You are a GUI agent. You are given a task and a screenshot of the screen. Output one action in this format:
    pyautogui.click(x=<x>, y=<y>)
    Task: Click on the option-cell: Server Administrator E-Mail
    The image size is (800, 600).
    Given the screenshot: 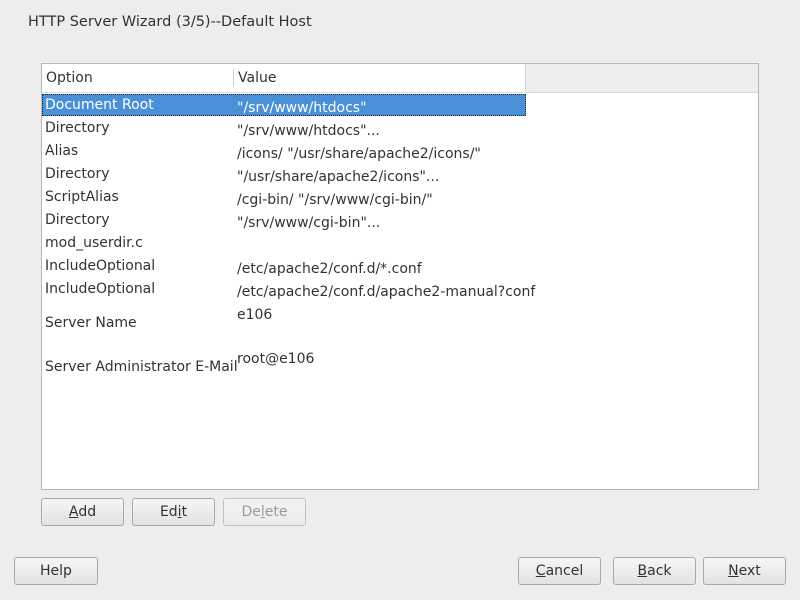 What is the action you would take?
    pyautogui.click(x=141, y=367)
    